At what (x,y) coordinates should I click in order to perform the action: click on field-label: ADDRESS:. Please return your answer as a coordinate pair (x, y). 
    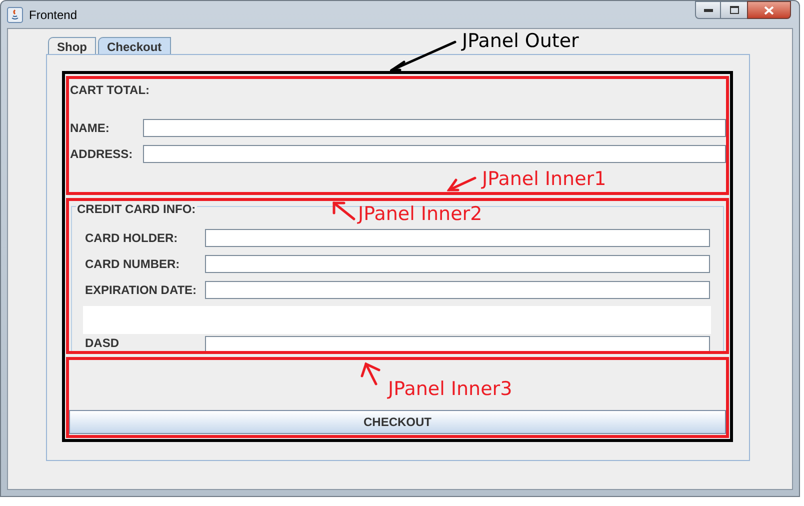
    Looking at the image, I should click on (102, 154).